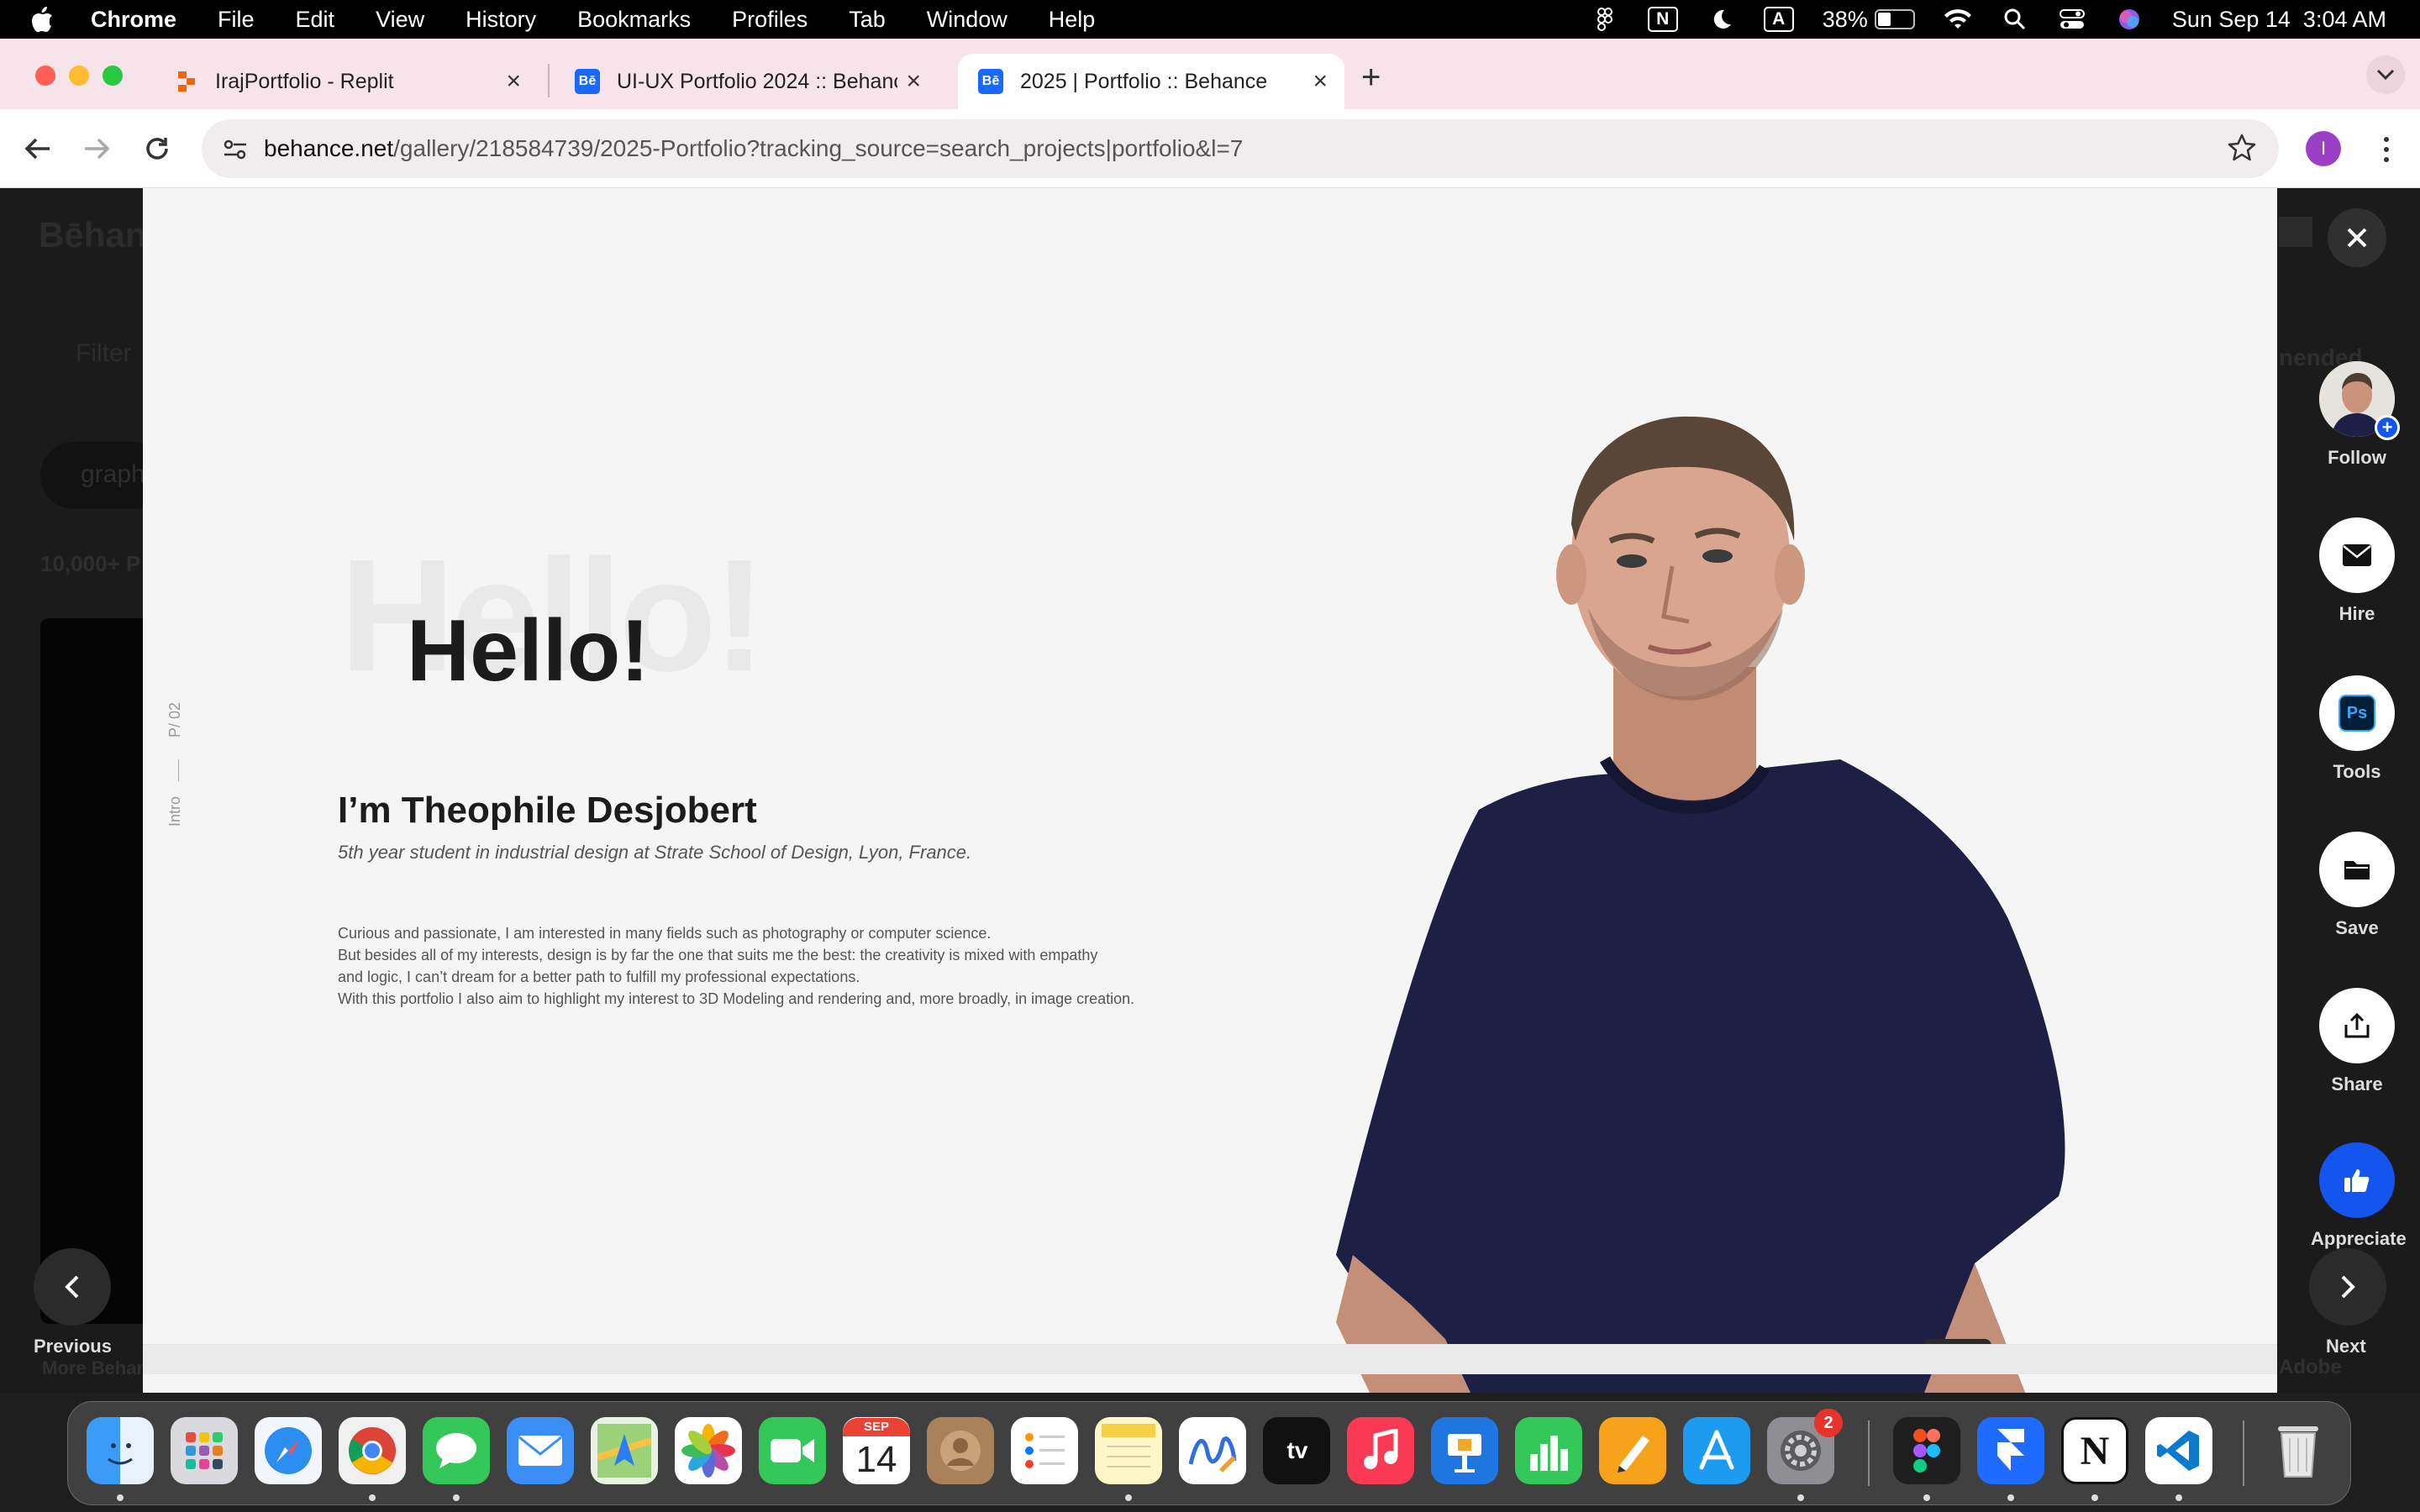  Describe the element at coordinates (179, 759) in the screenshot. I see `section-side-label: P/ 02 Intro` at that location.